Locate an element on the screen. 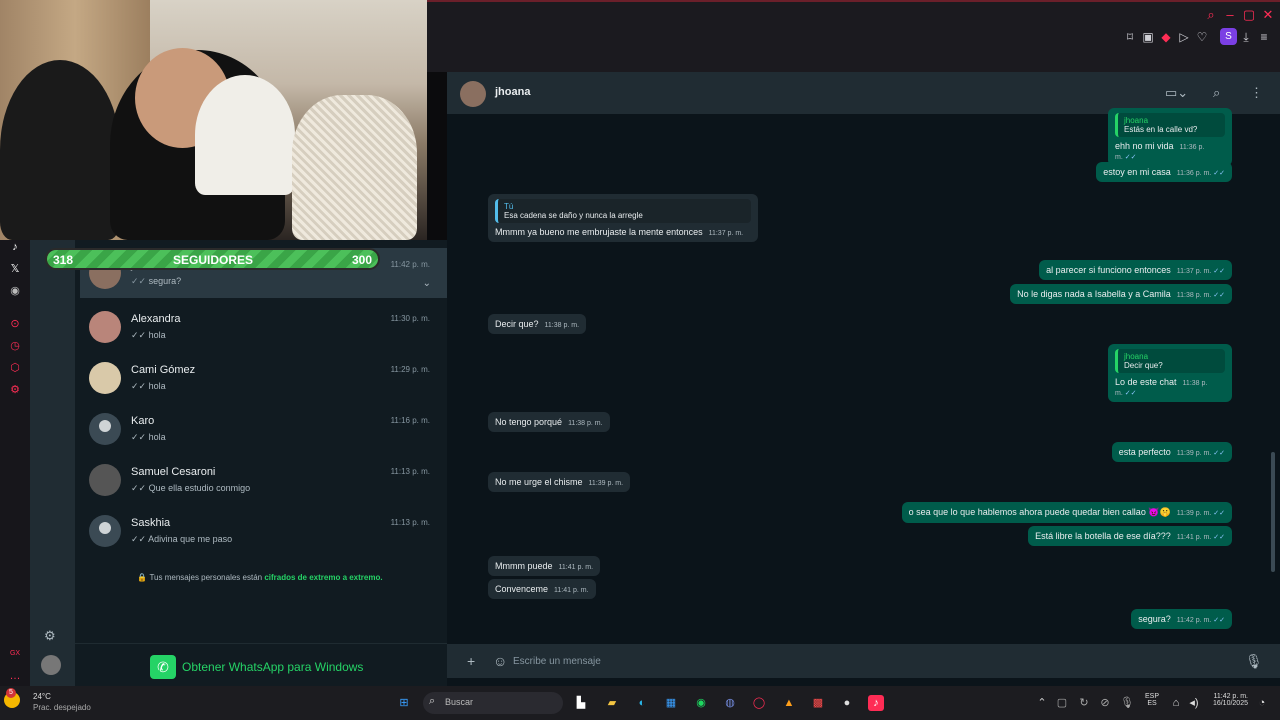  discord-icon: ◉ is located at coordinates (15, 291).